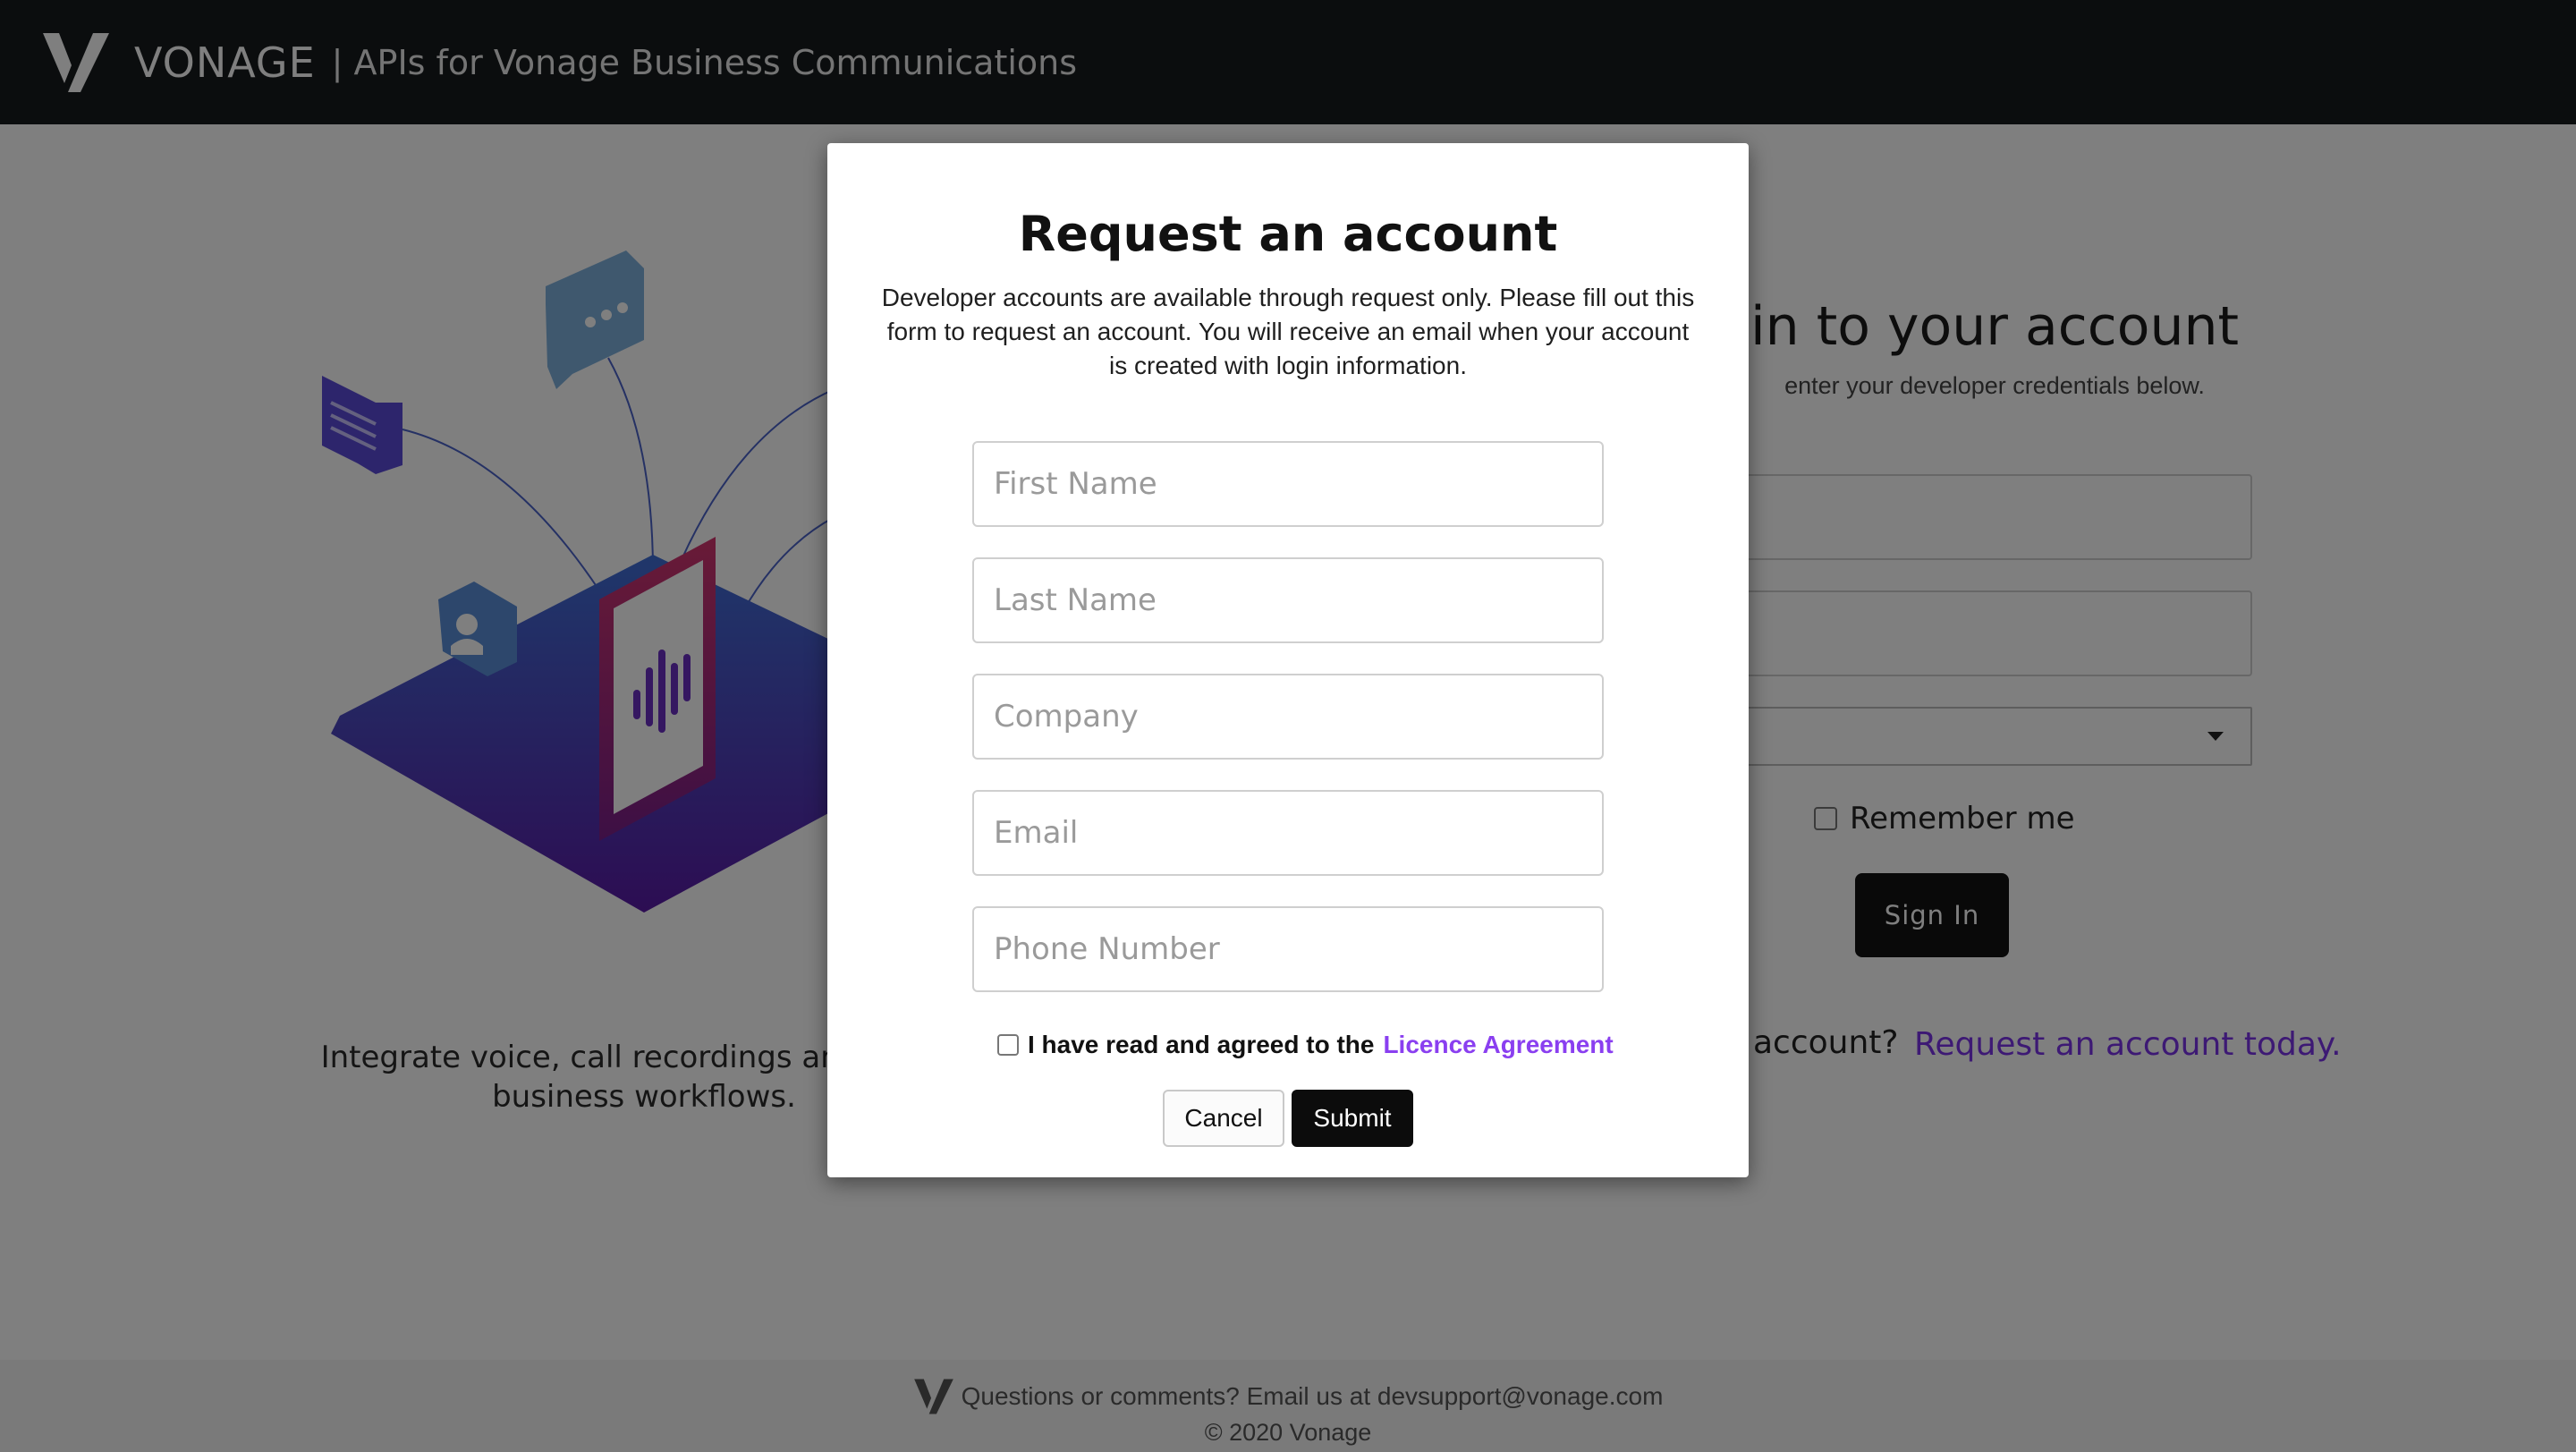 The image size is (2576, 1452). Describe the element at coordinates (1288, 484) in the screenshot. I see `first-name-input` at that location.